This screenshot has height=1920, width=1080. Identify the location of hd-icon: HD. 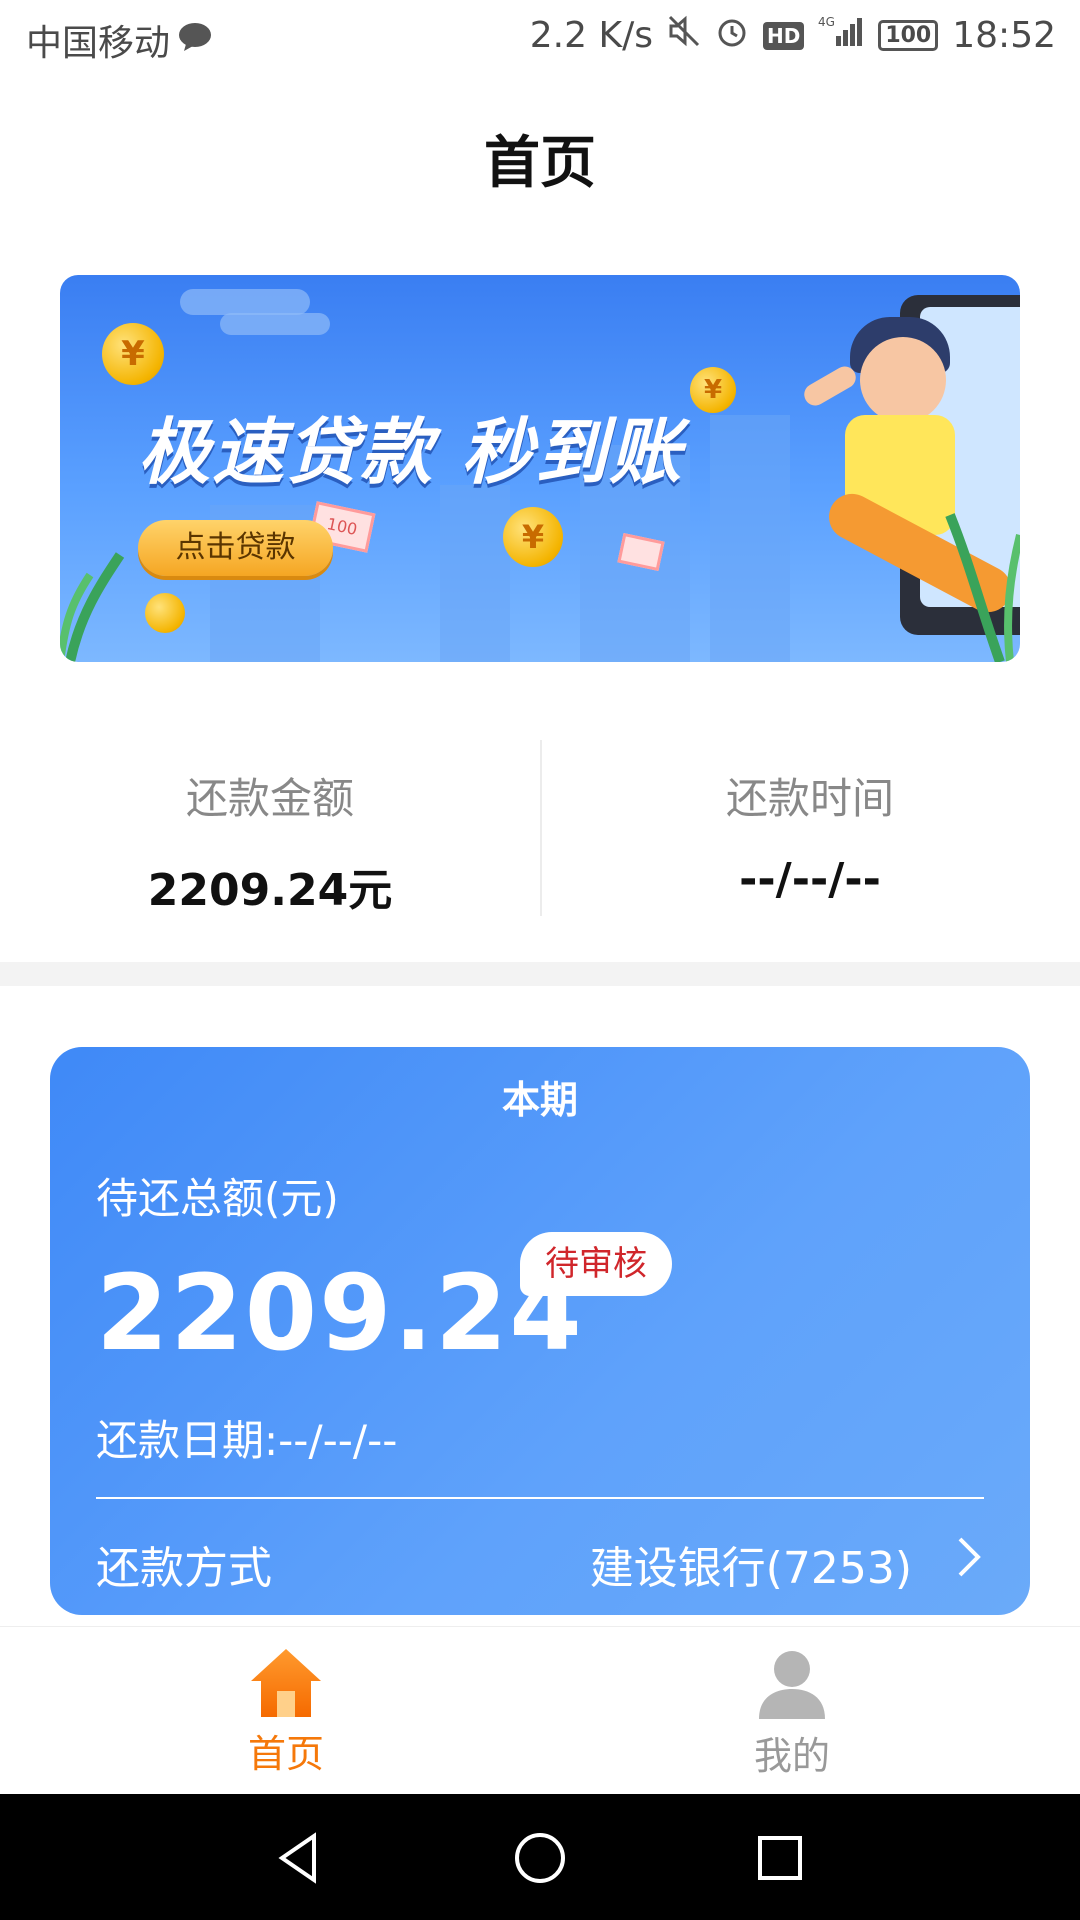
(783, 35).